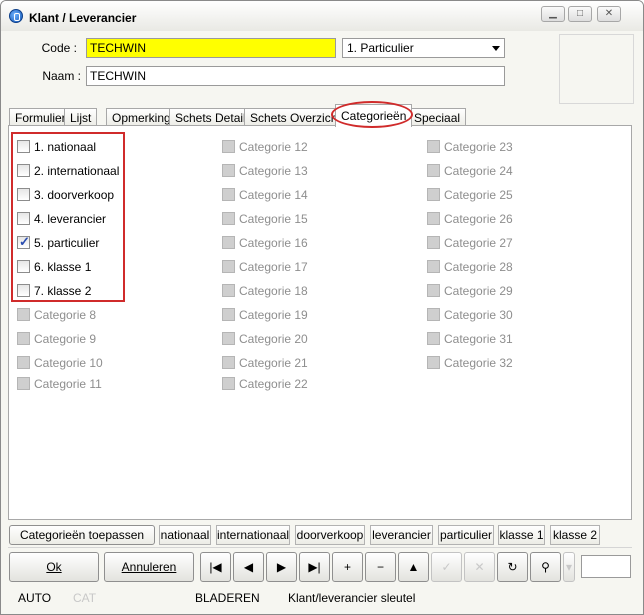  Describe the element at coordinates (35, 598) in the screenshot. I see `status-mode: AUTO` at that location.